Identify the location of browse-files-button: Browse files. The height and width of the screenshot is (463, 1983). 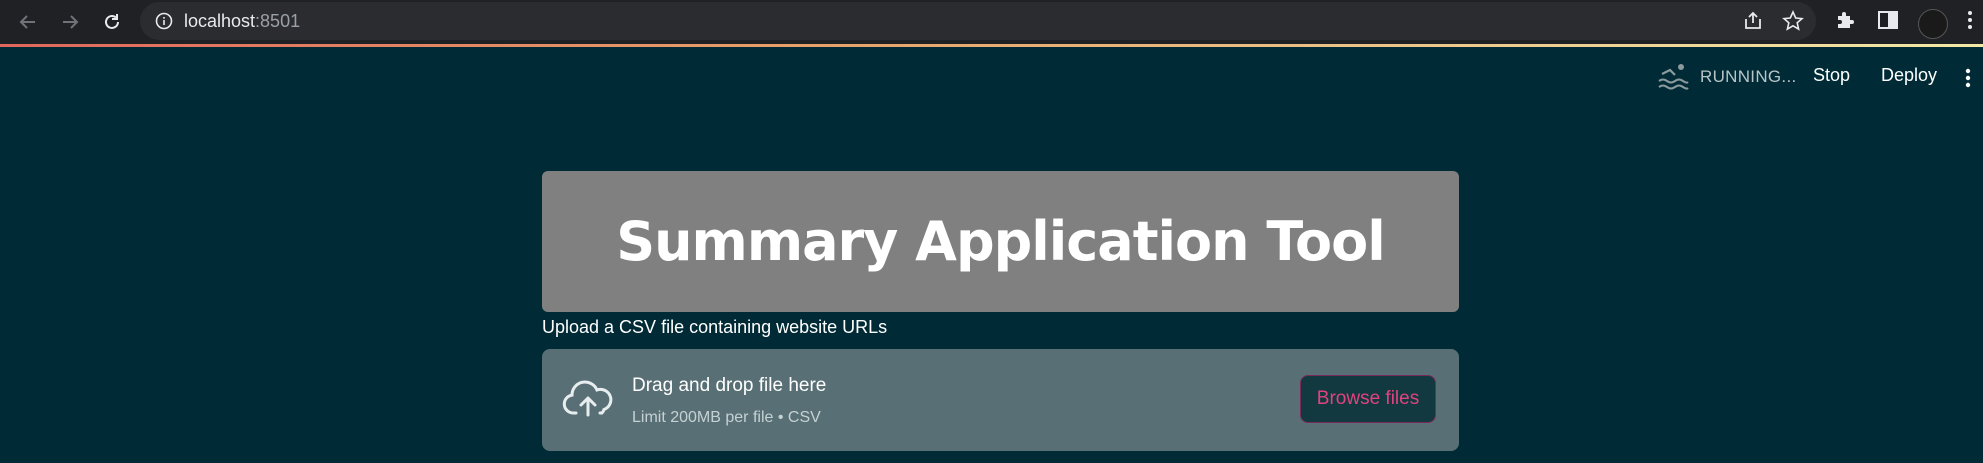
(1368, 399).